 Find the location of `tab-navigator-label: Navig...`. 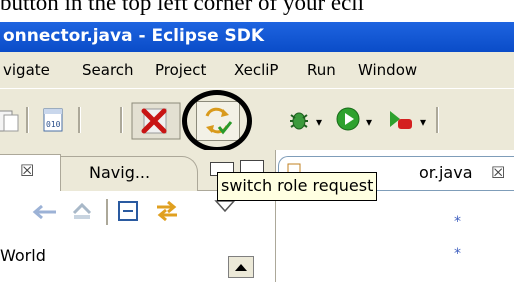

tab-navigator-label: Navig... is located at coordinates (120, 172).